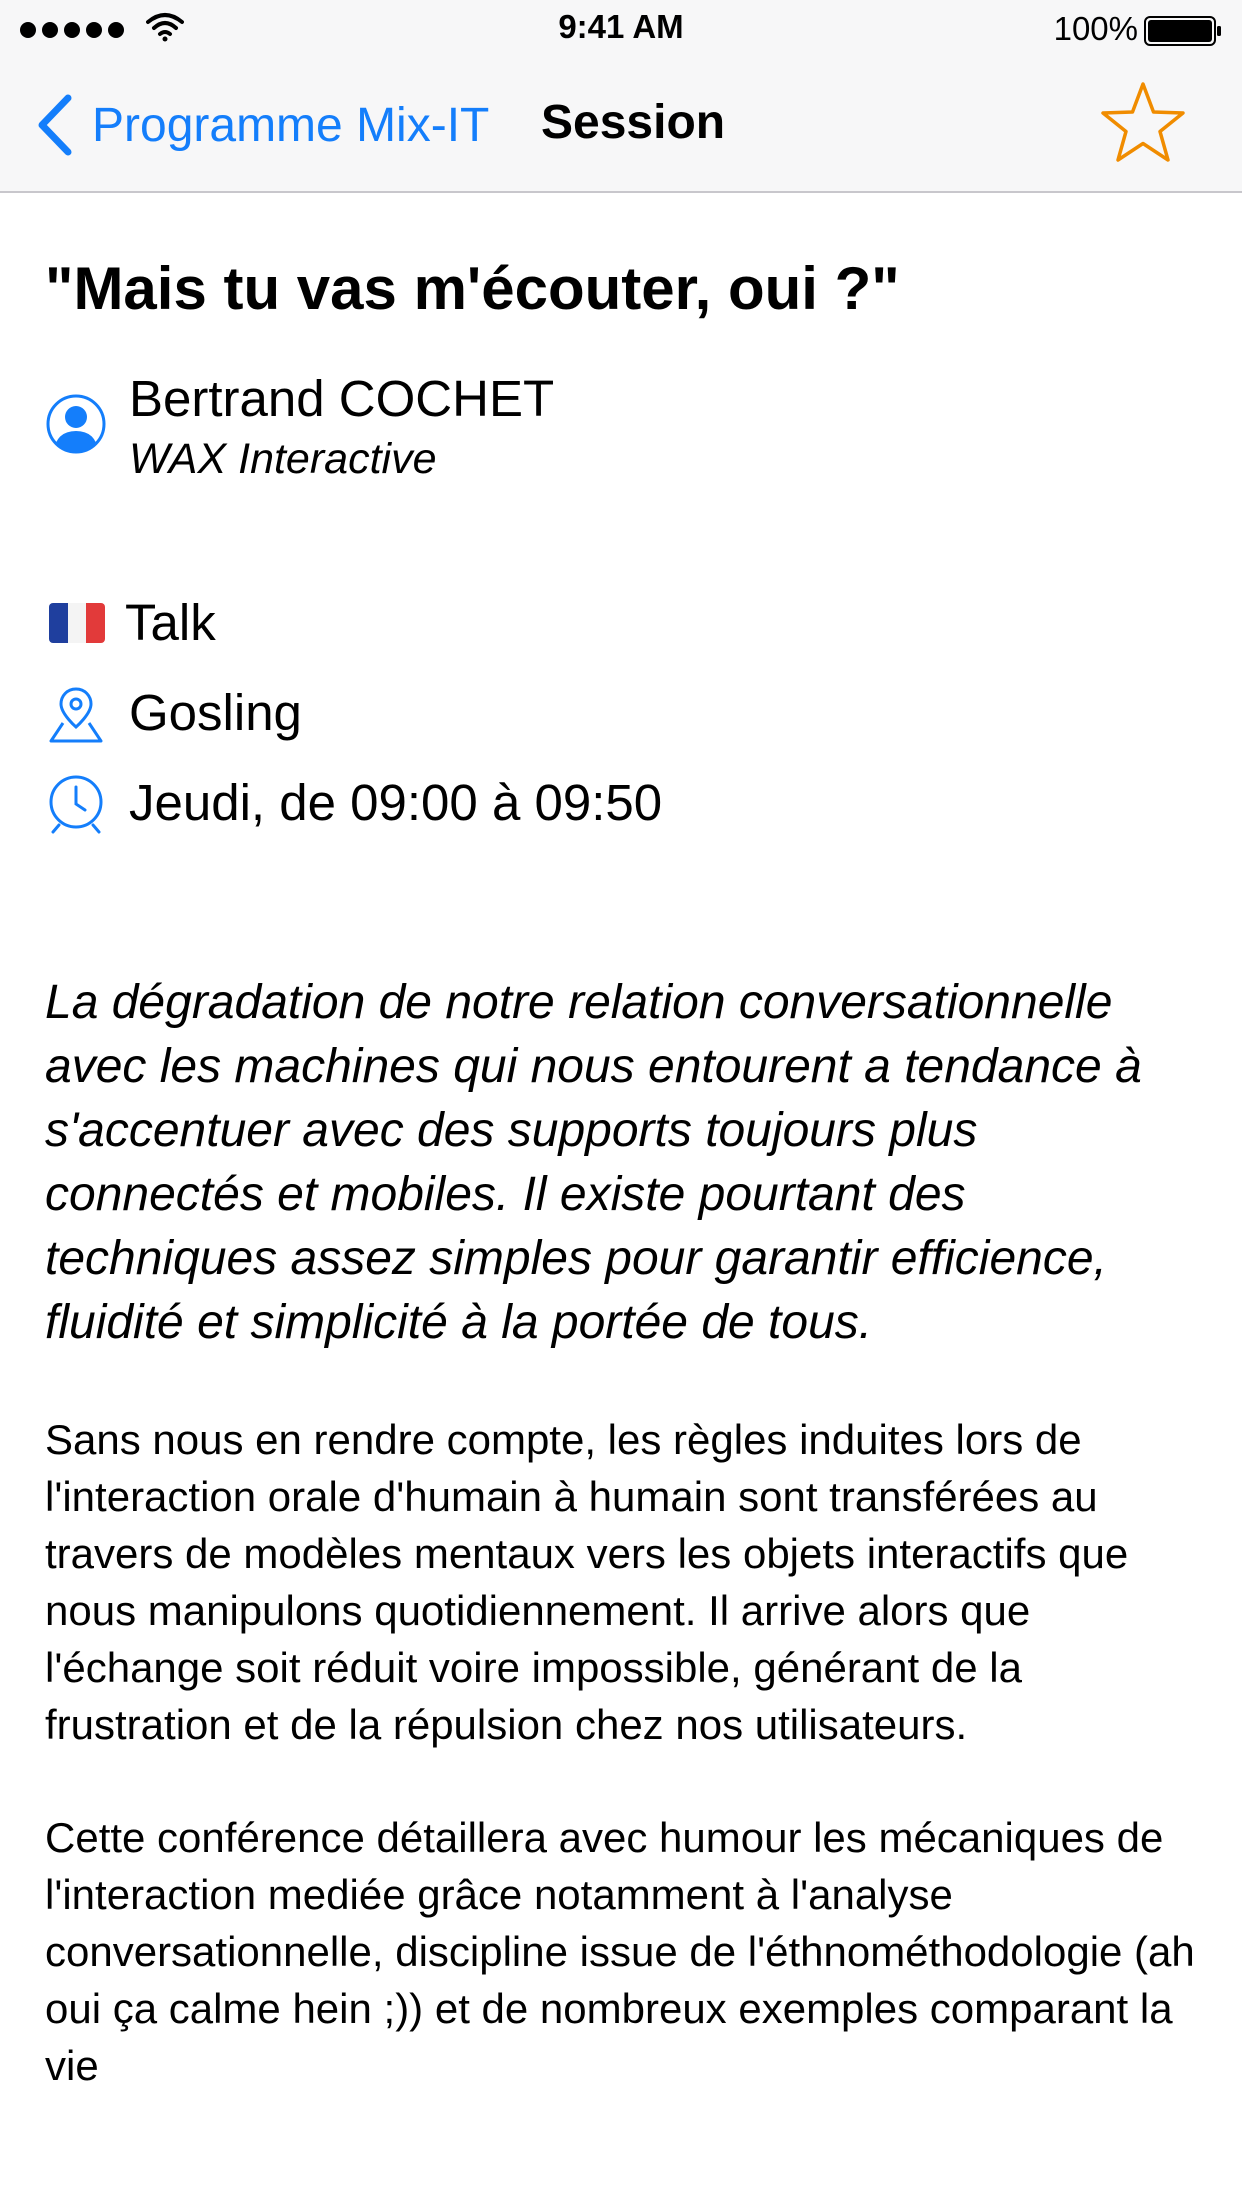 Image resolution: width=1242 pixels, height=2208 pixels. Describe the element at coordinates (215, 712) in the screenshot. I see `session-room: Gosling` at that location.